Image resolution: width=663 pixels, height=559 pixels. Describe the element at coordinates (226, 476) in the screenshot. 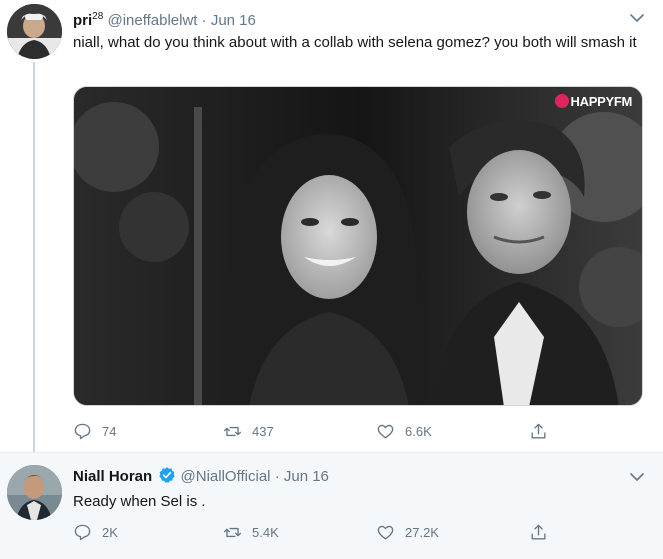

I see `user-handle: @NiallOfficial` at that location.